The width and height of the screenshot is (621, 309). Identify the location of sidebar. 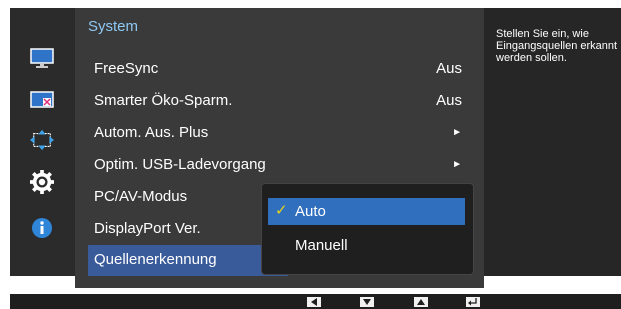
(42, 142).